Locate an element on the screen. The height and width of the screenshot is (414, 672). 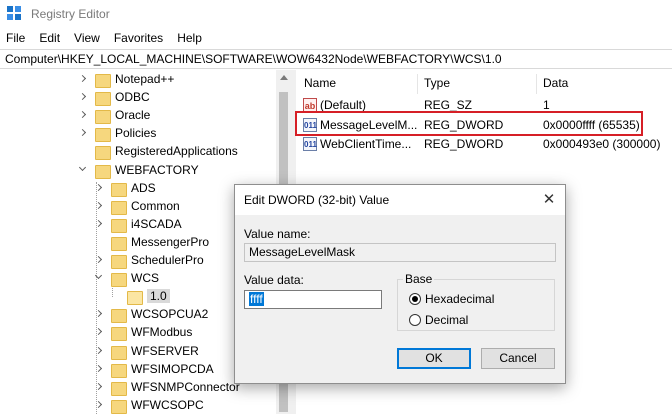
tree-item: WFModbus is located at coordinates (143, 332).